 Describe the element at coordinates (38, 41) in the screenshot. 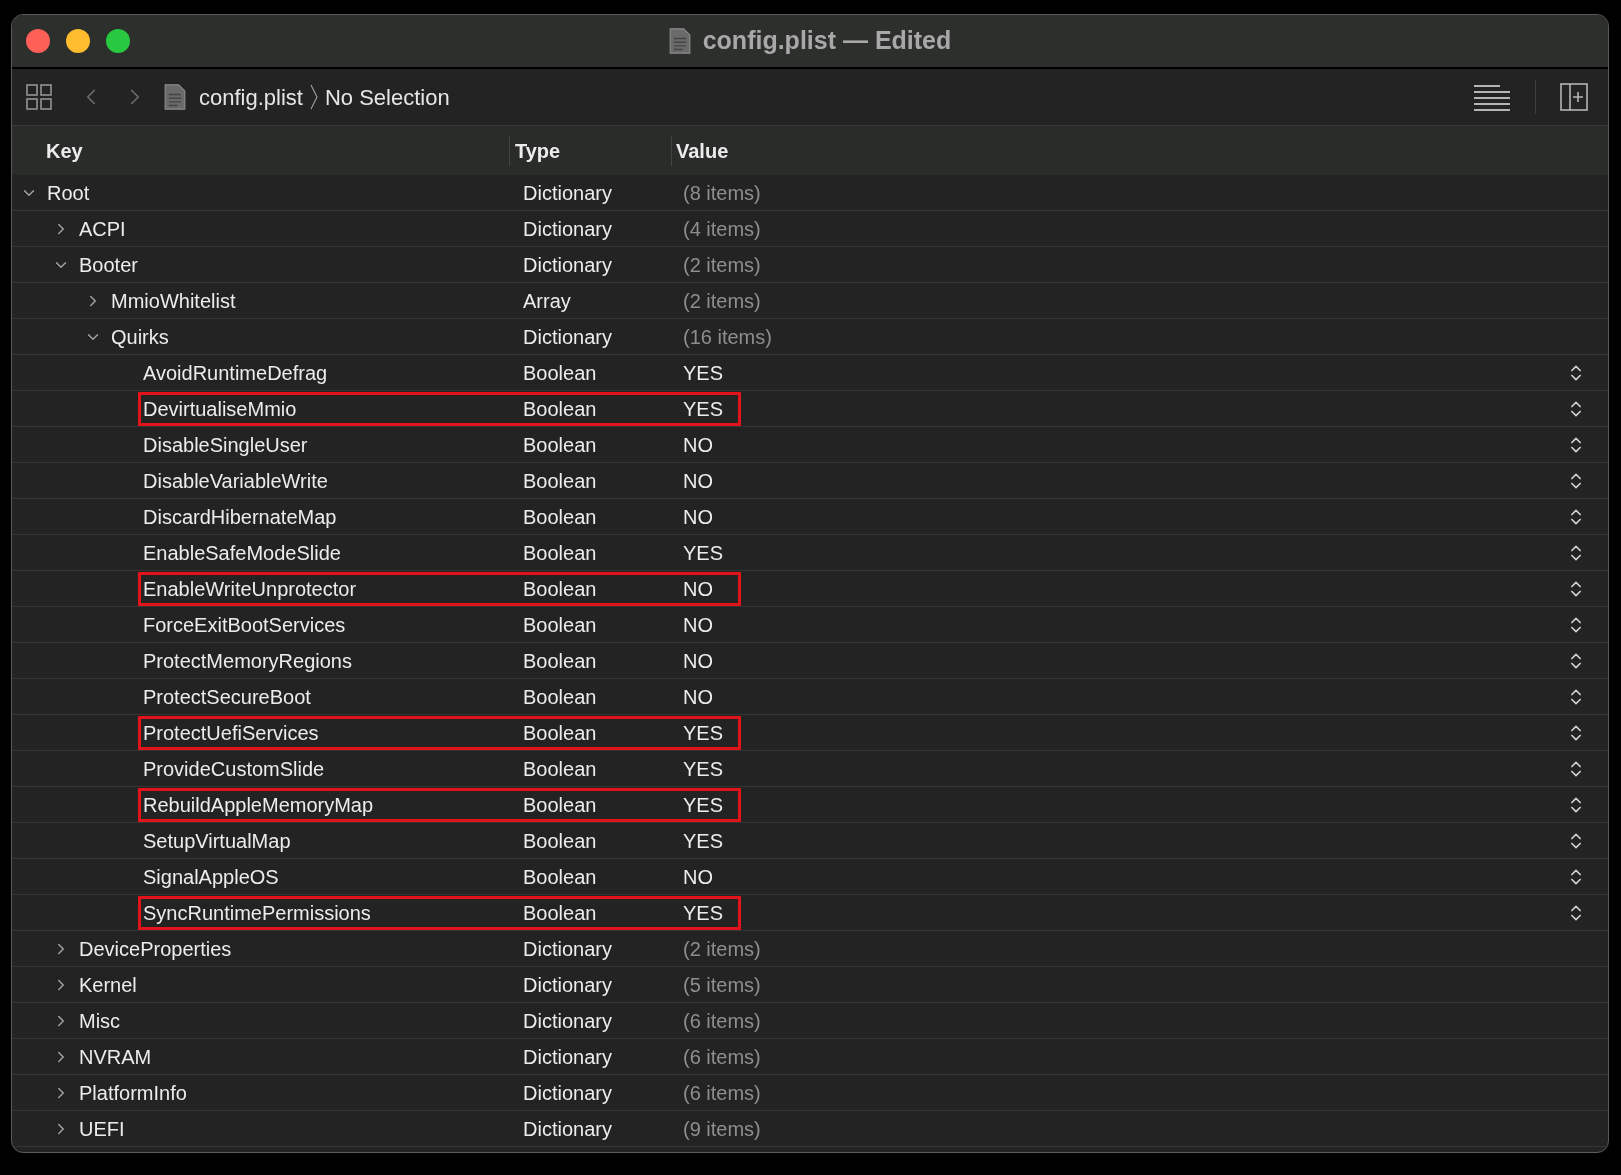

I see `close-button` at that location.